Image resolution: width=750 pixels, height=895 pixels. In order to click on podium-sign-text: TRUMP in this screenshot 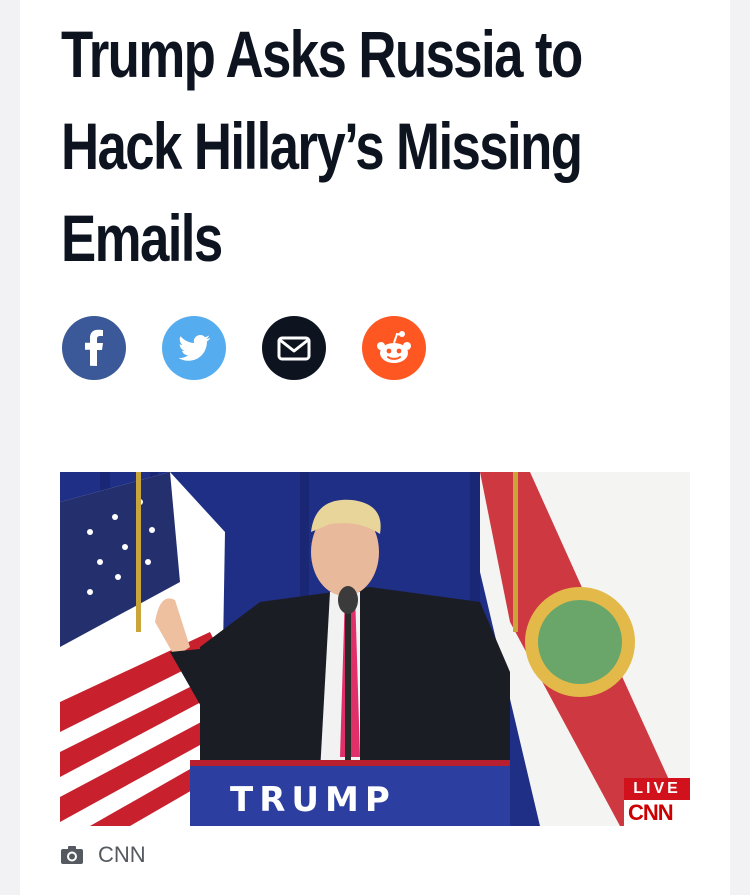, I will do `click(313, 800)`.